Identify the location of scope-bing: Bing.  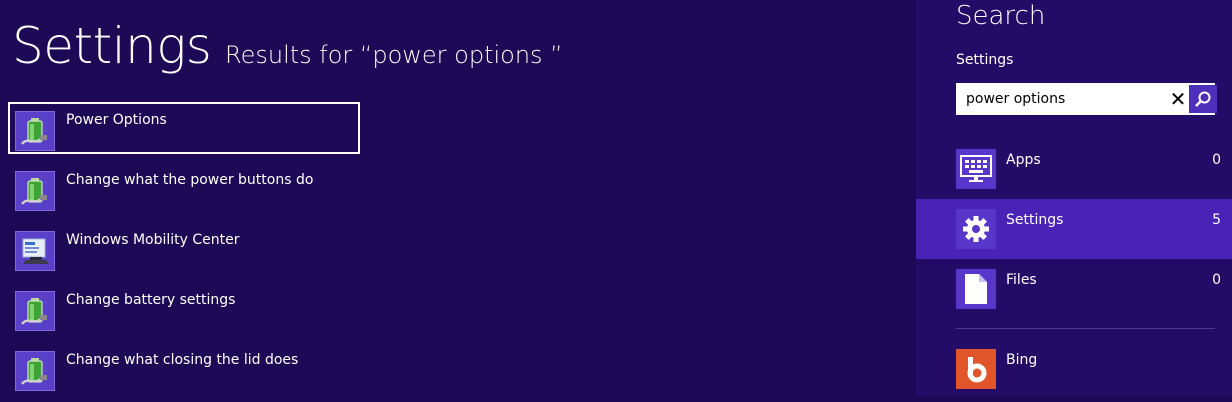
(1074, 369).